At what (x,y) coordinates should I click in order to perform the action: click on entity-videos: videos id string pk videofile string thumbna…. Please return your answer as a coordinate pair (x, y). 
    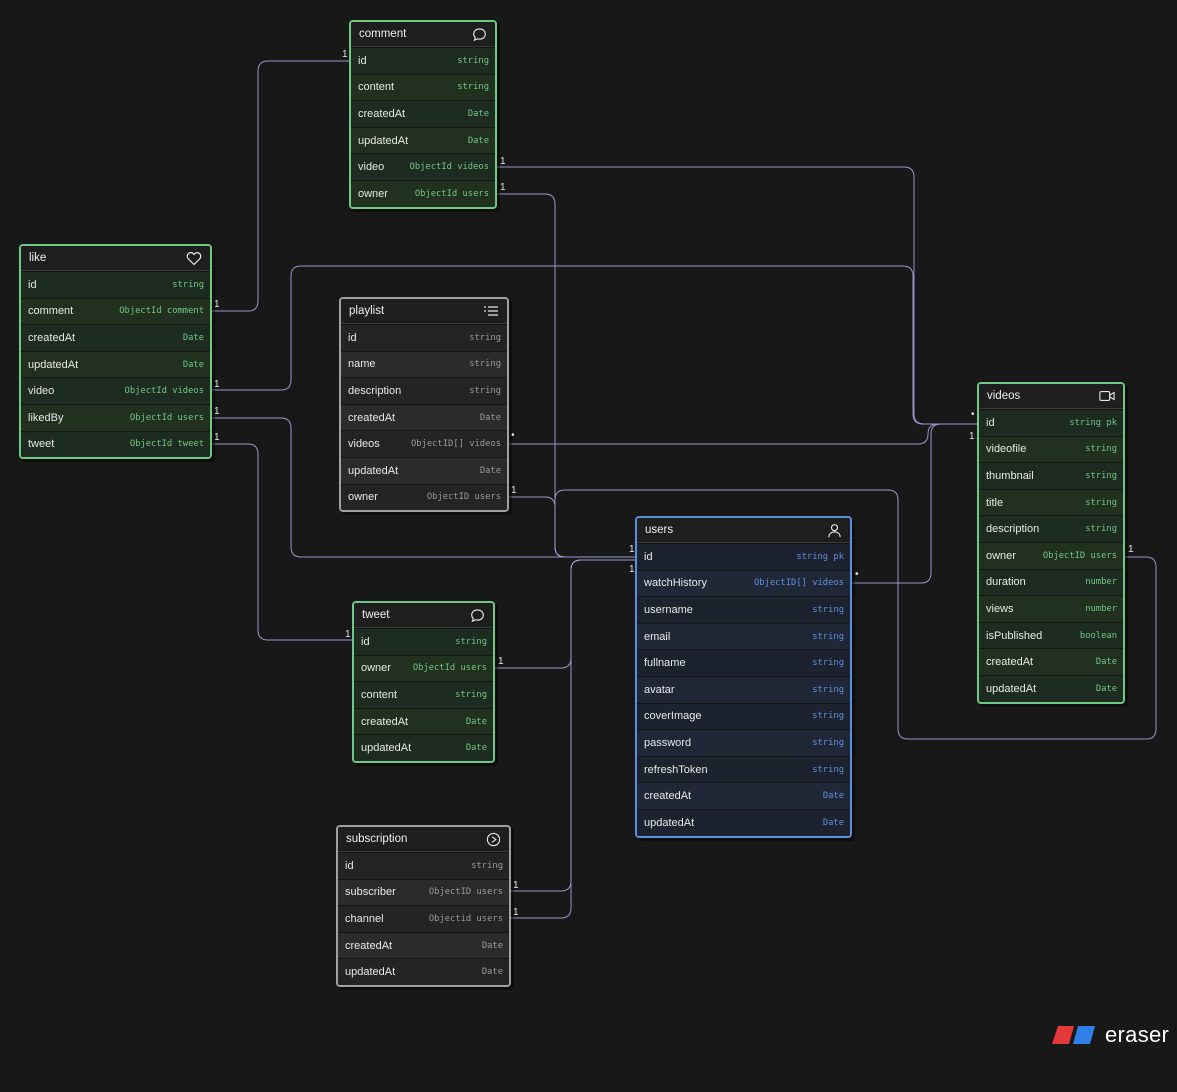
    Looking at the image, I should click on (1051, 543).